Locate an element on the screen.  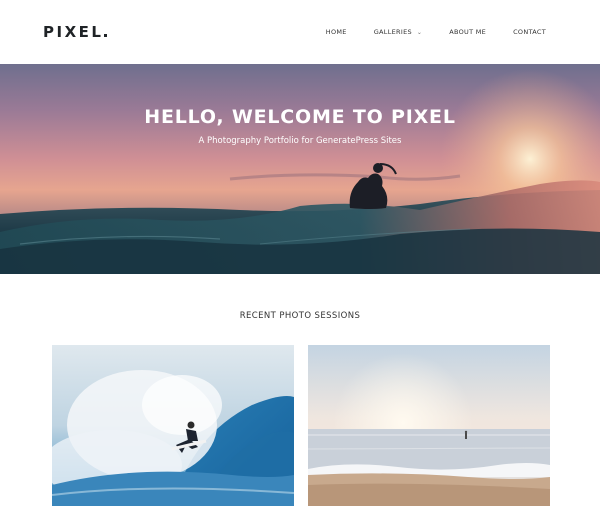
nav-item-about-me: ABOUT ME is located at coordinates (467, 32).